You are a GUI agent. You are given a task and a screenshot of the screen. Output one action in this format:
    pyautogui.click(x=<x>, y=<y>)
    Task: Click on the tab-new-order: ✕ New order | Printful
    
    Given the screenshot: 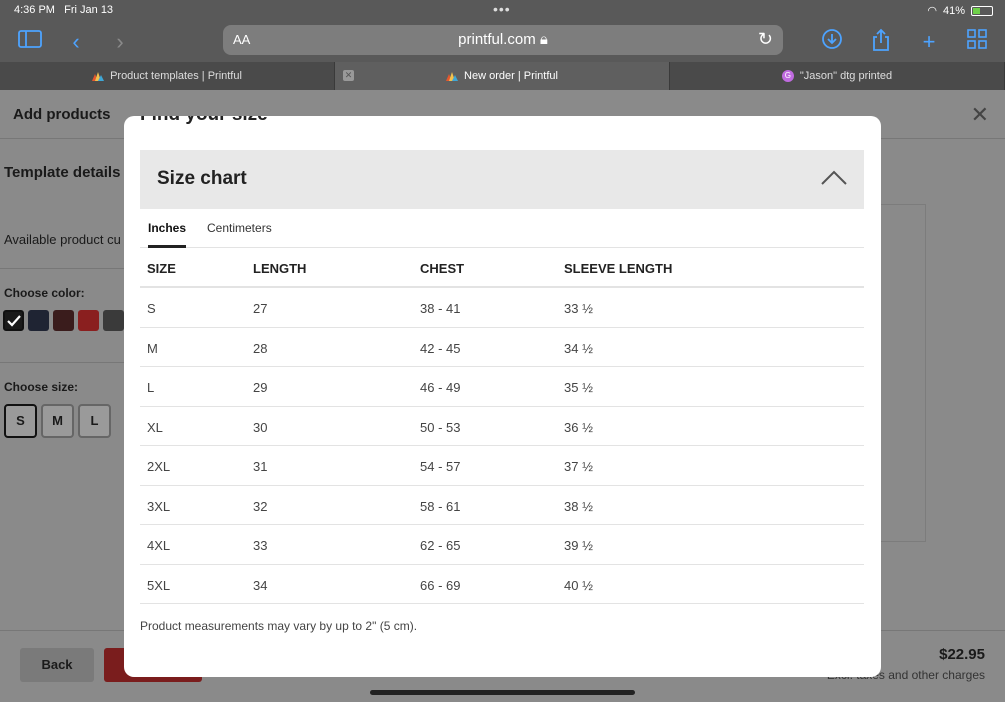 What is the action you would take?
    pyautogui.click(x=502, y=76)
    